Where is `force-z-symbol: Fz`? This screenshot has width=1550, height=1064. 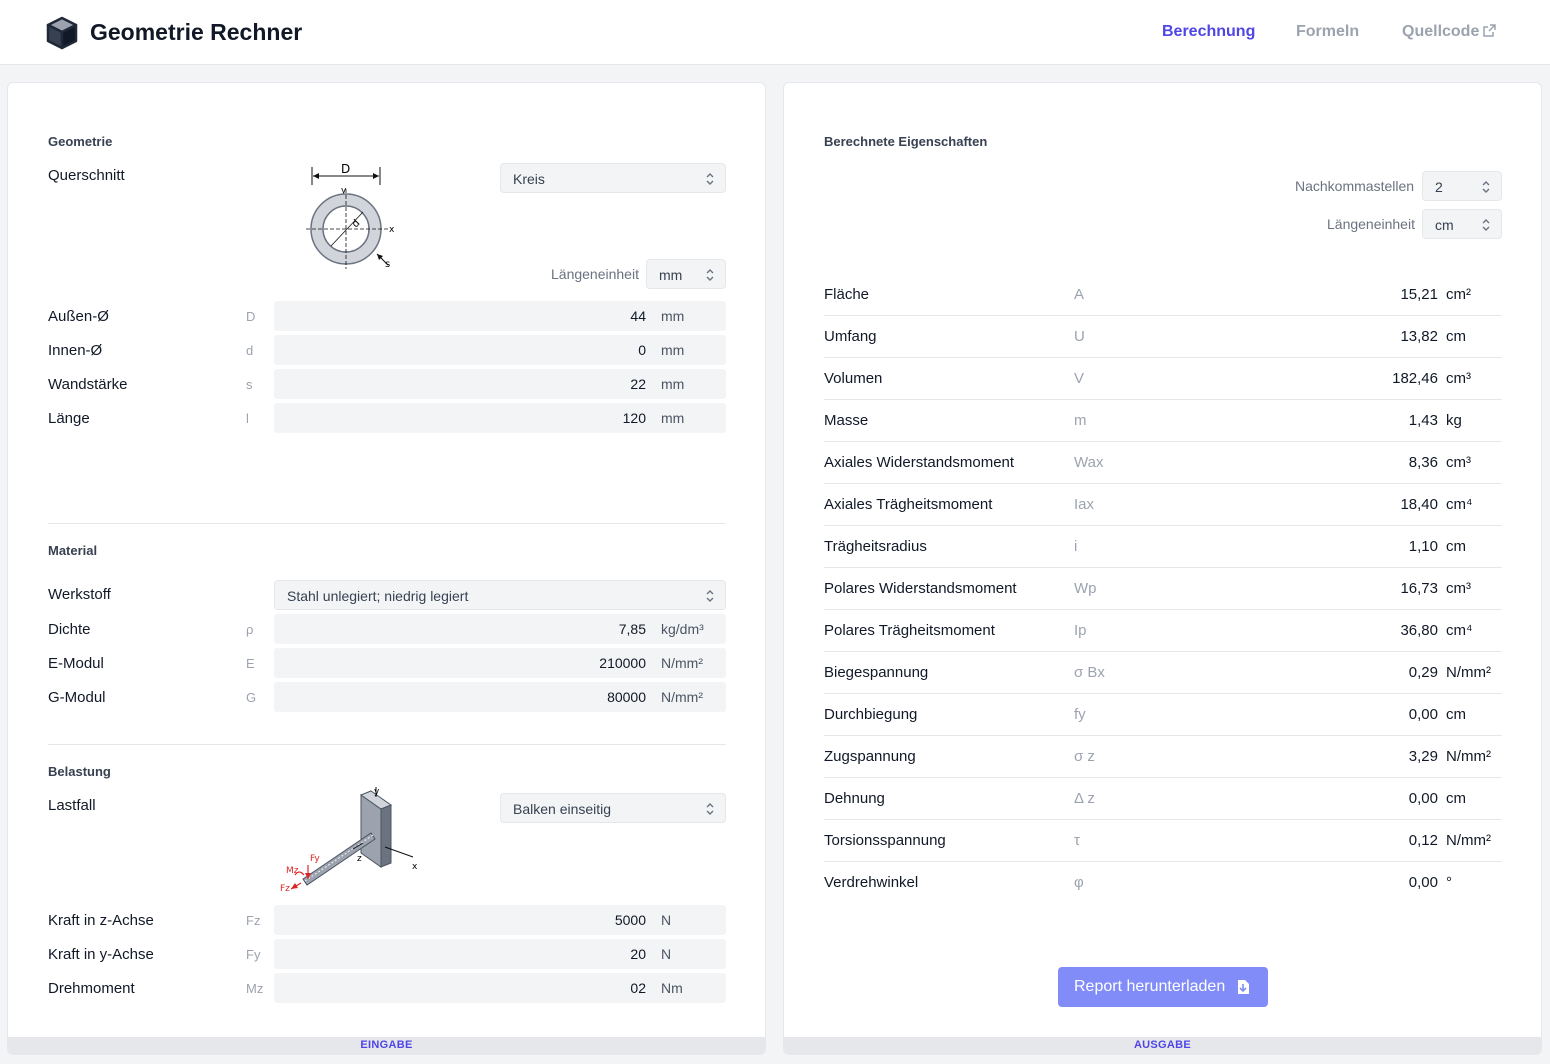 force-z-symbol: Fz is located at coordinates (253, 920).